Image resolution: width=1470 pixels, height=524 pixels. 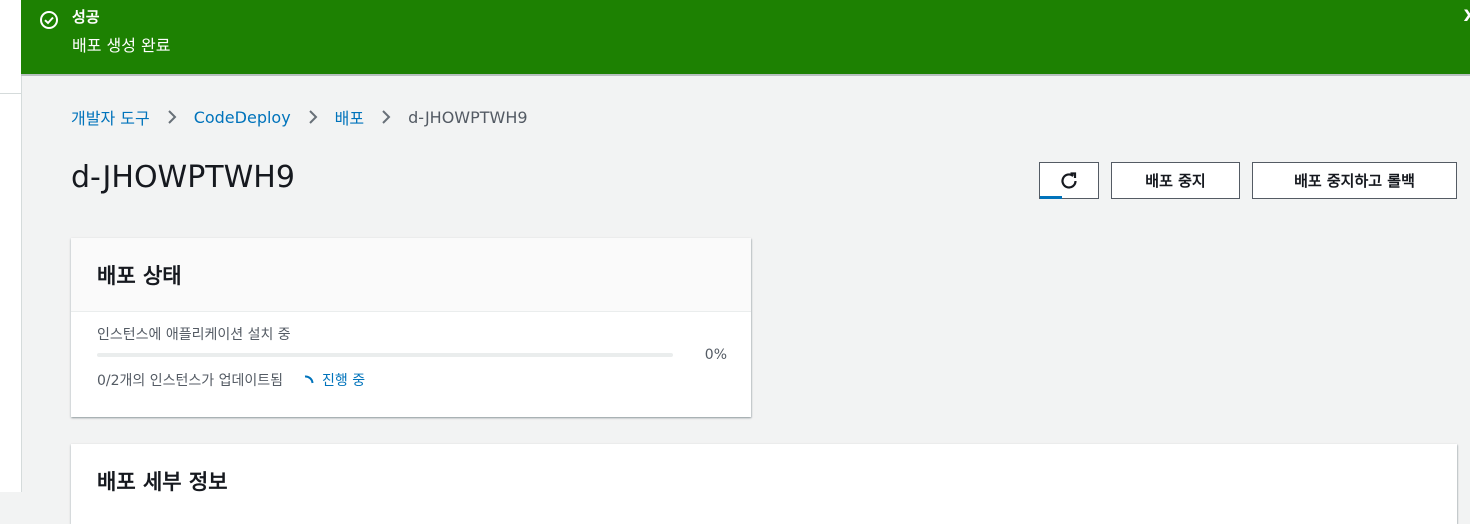 I want to click on stop-deployment-button: 배포 중지, so click(x=1175, y=180).